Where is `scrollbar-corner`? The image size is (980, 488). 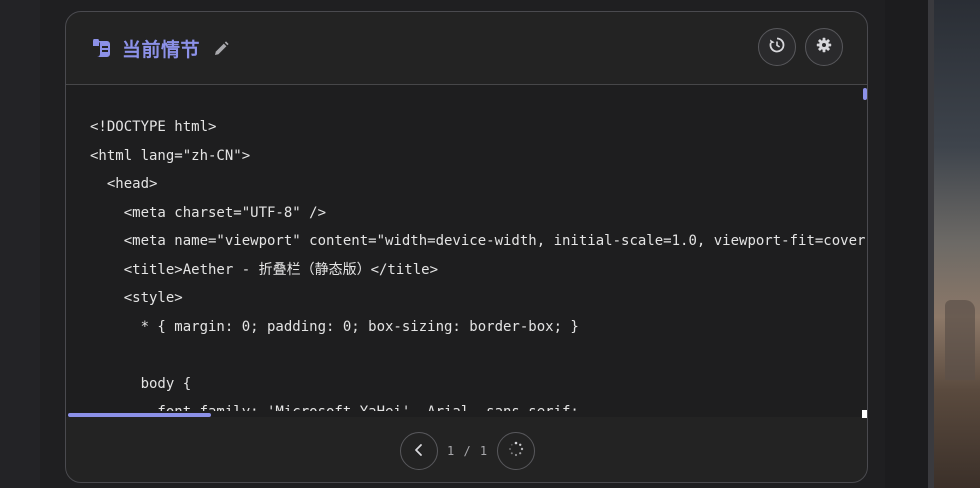
scrollbar-corner is located at coordinates (864, 414).